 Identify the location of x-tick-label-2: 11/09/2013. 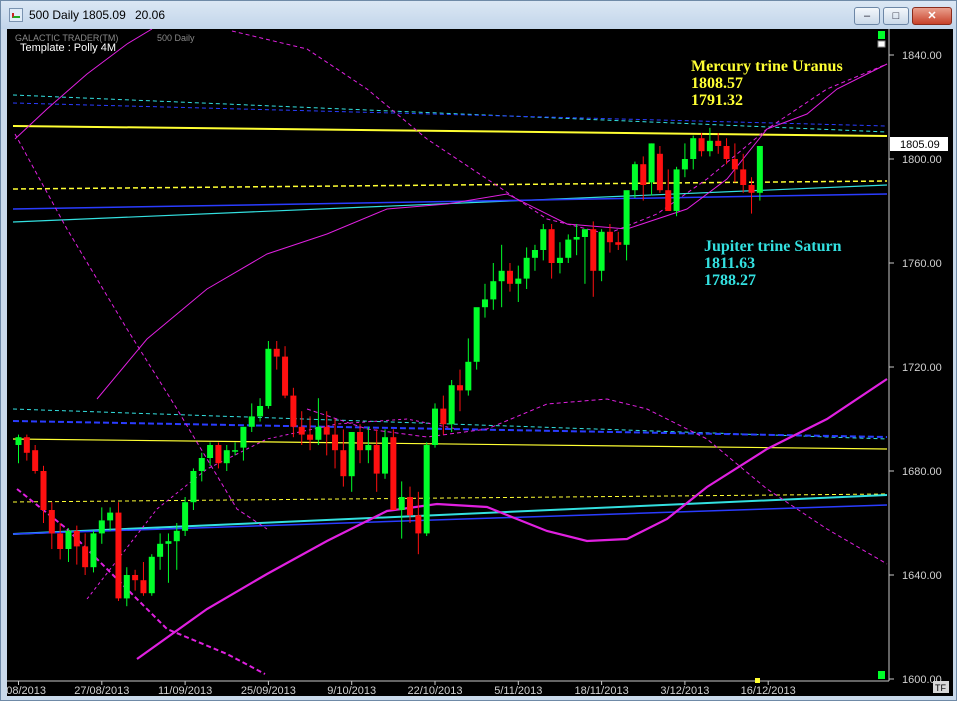
(185, 690).